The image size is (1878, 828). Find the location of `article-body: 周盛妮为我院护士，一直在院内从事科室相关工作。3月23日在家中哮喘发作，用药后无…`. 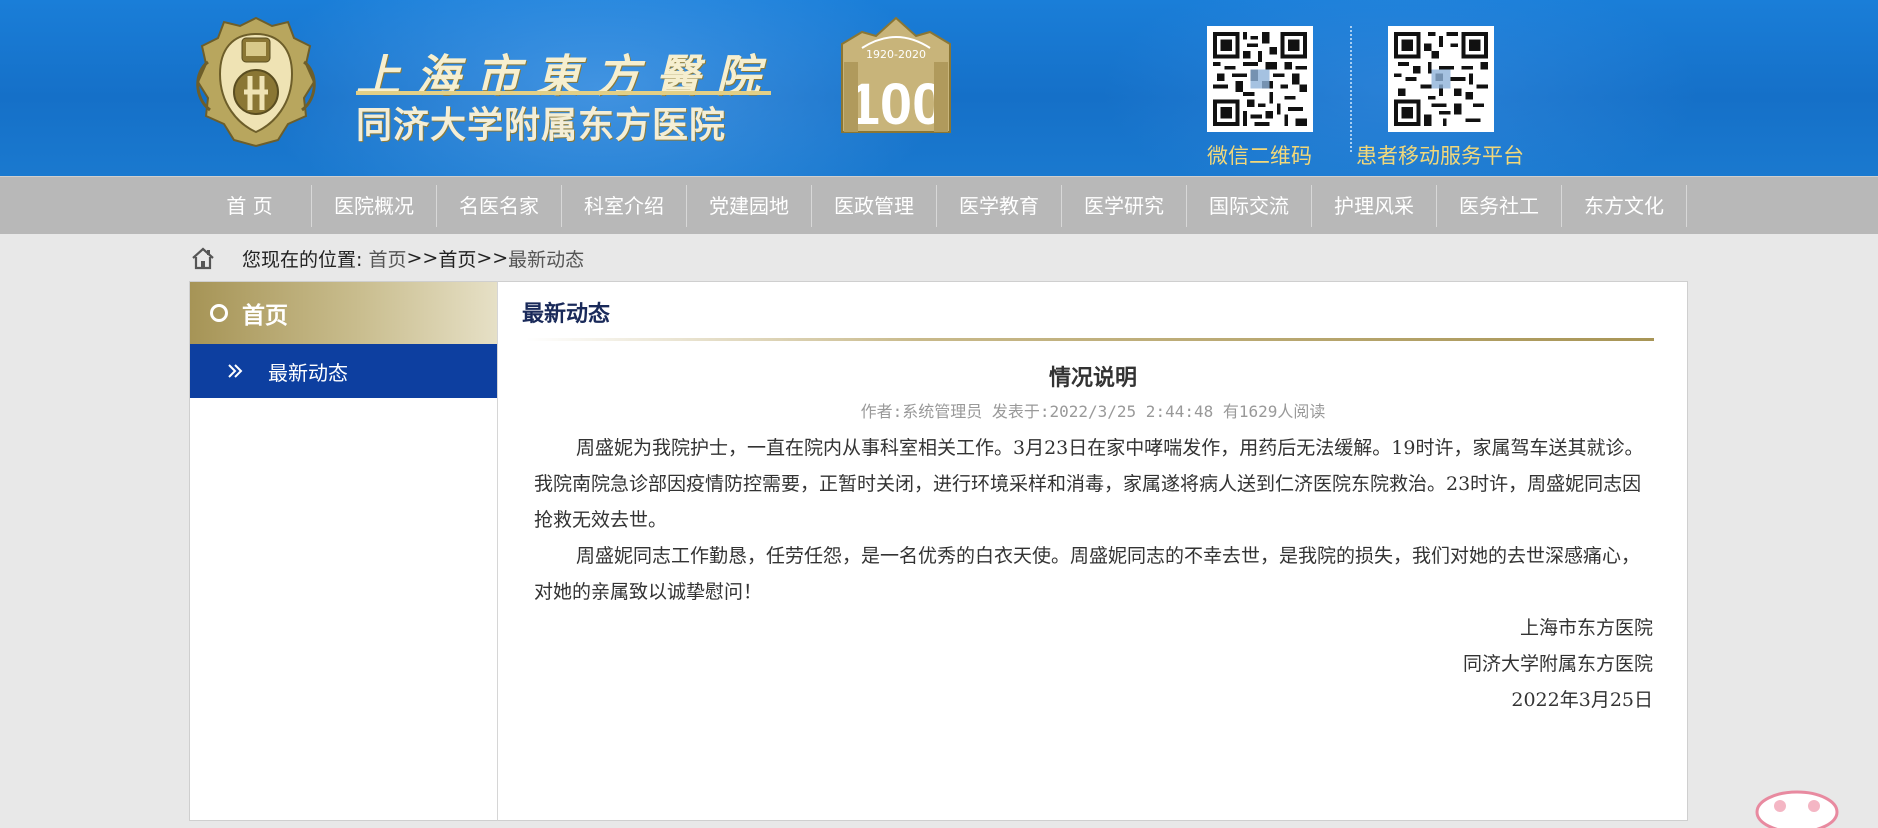

article-body: 周盛妮为我院护士，一直在院内从事科室相关工作。3月23日在家中哮喘发作，用药后无… is located at coordinates (1094, 520).